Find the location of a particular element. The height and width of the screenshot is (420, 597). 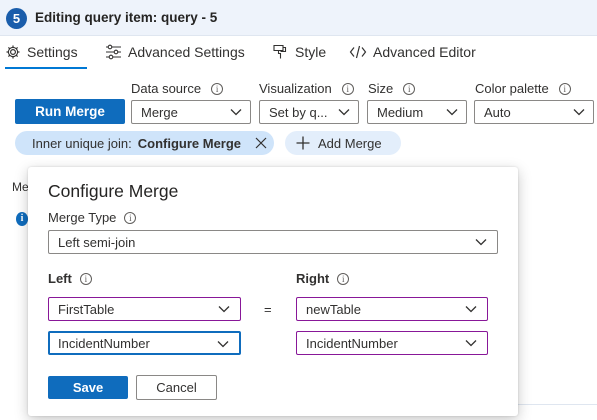

divider is located at coordinates (557, 404).